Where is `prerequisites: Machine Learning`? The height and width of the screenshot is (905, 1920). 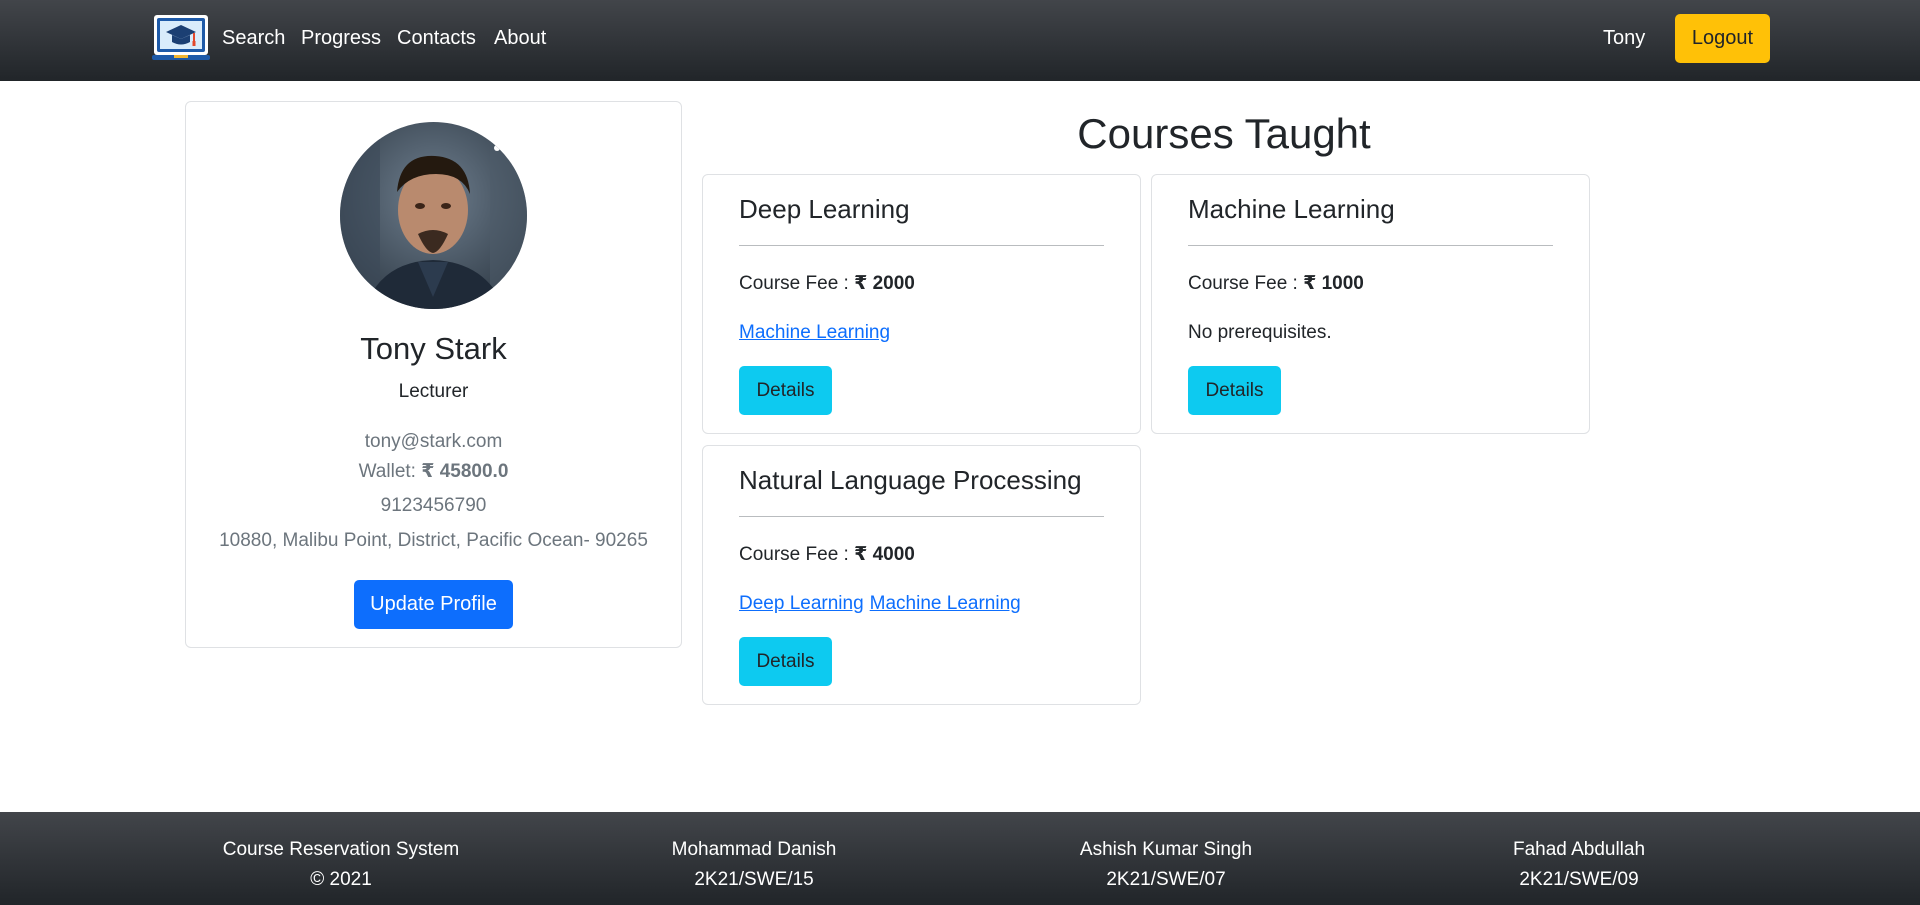 prerequisites: Machine Learning is located at coordinates (817, 333).